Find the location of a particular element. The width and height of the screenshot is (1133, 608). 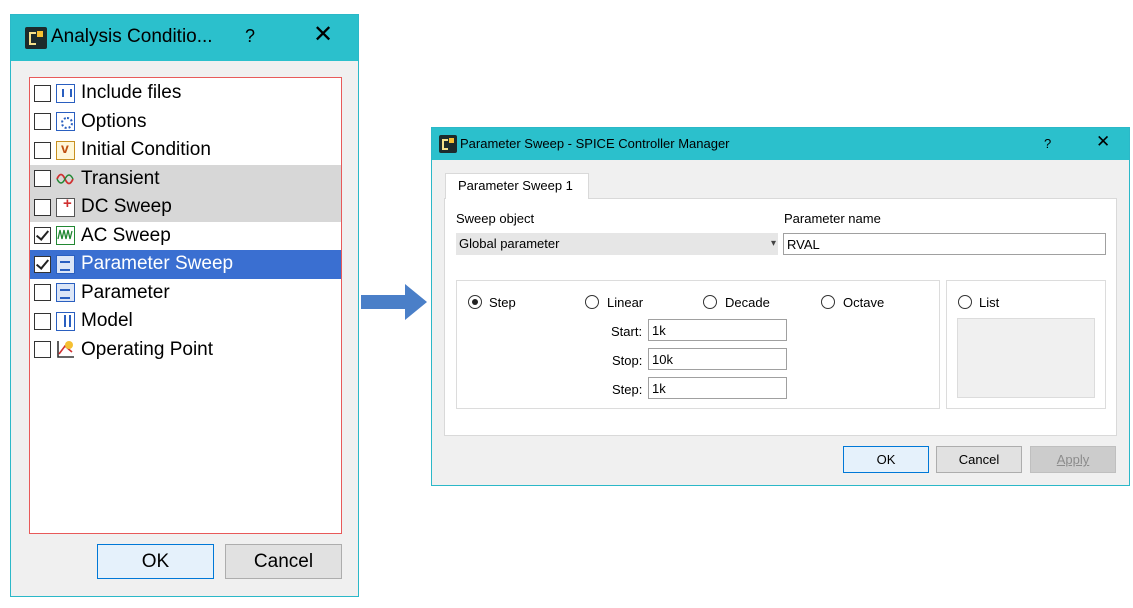

tree-item-initial-condition: Initial Condition is located at coordinates (185, 150).